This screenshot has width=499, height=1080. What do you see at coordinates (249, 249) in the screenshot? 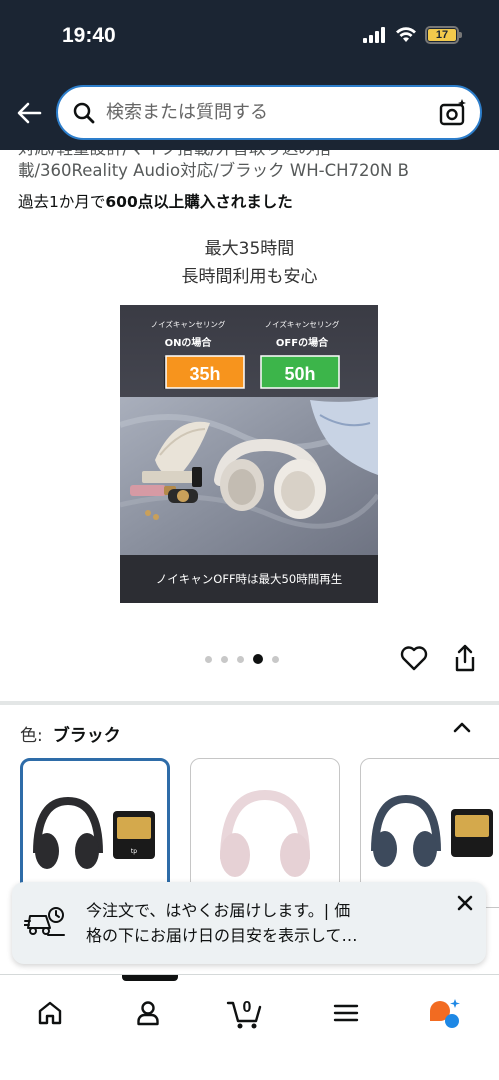
I see `image-caption-line-1: 最大35時間` at bounding box center [249, 249].